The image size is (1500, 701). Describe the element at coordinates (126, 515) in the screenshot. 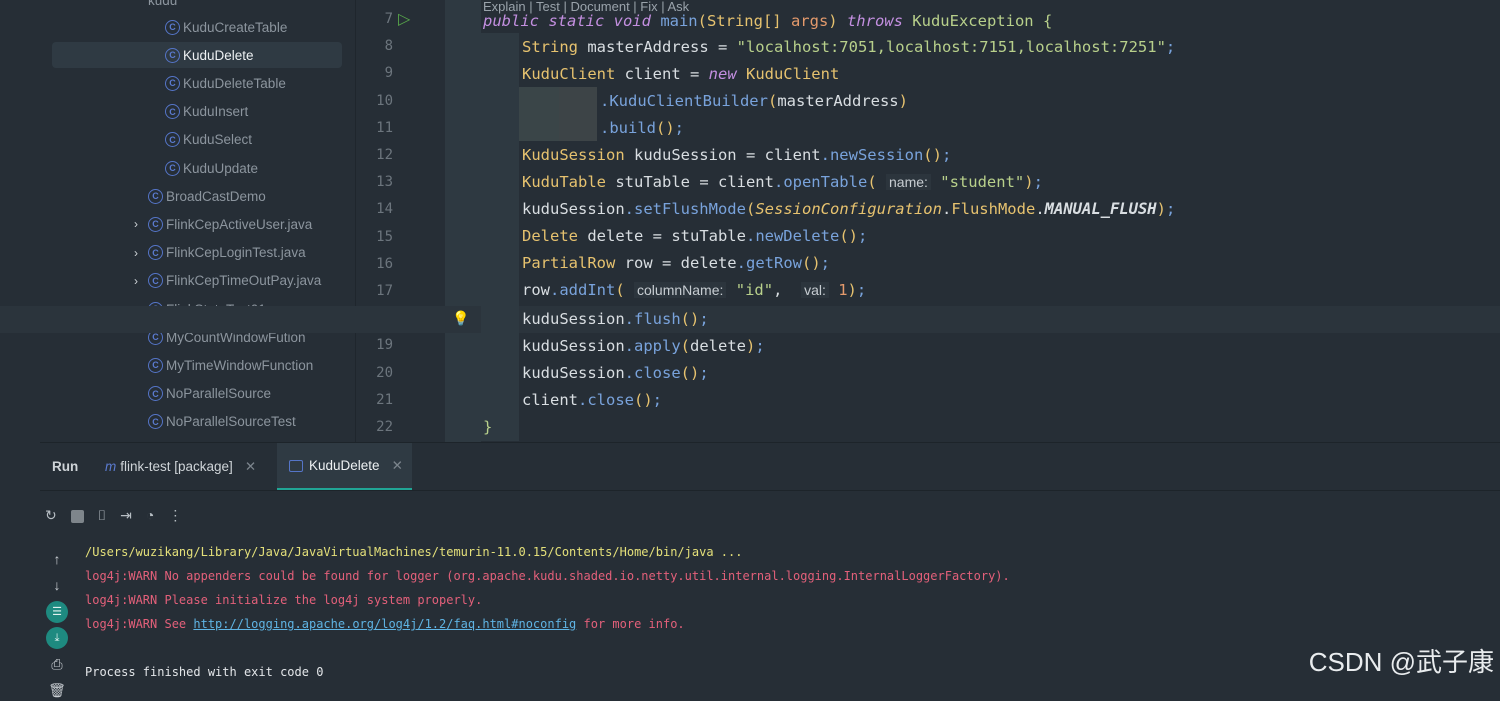

I see `exit-icon: ⇥` at that location.